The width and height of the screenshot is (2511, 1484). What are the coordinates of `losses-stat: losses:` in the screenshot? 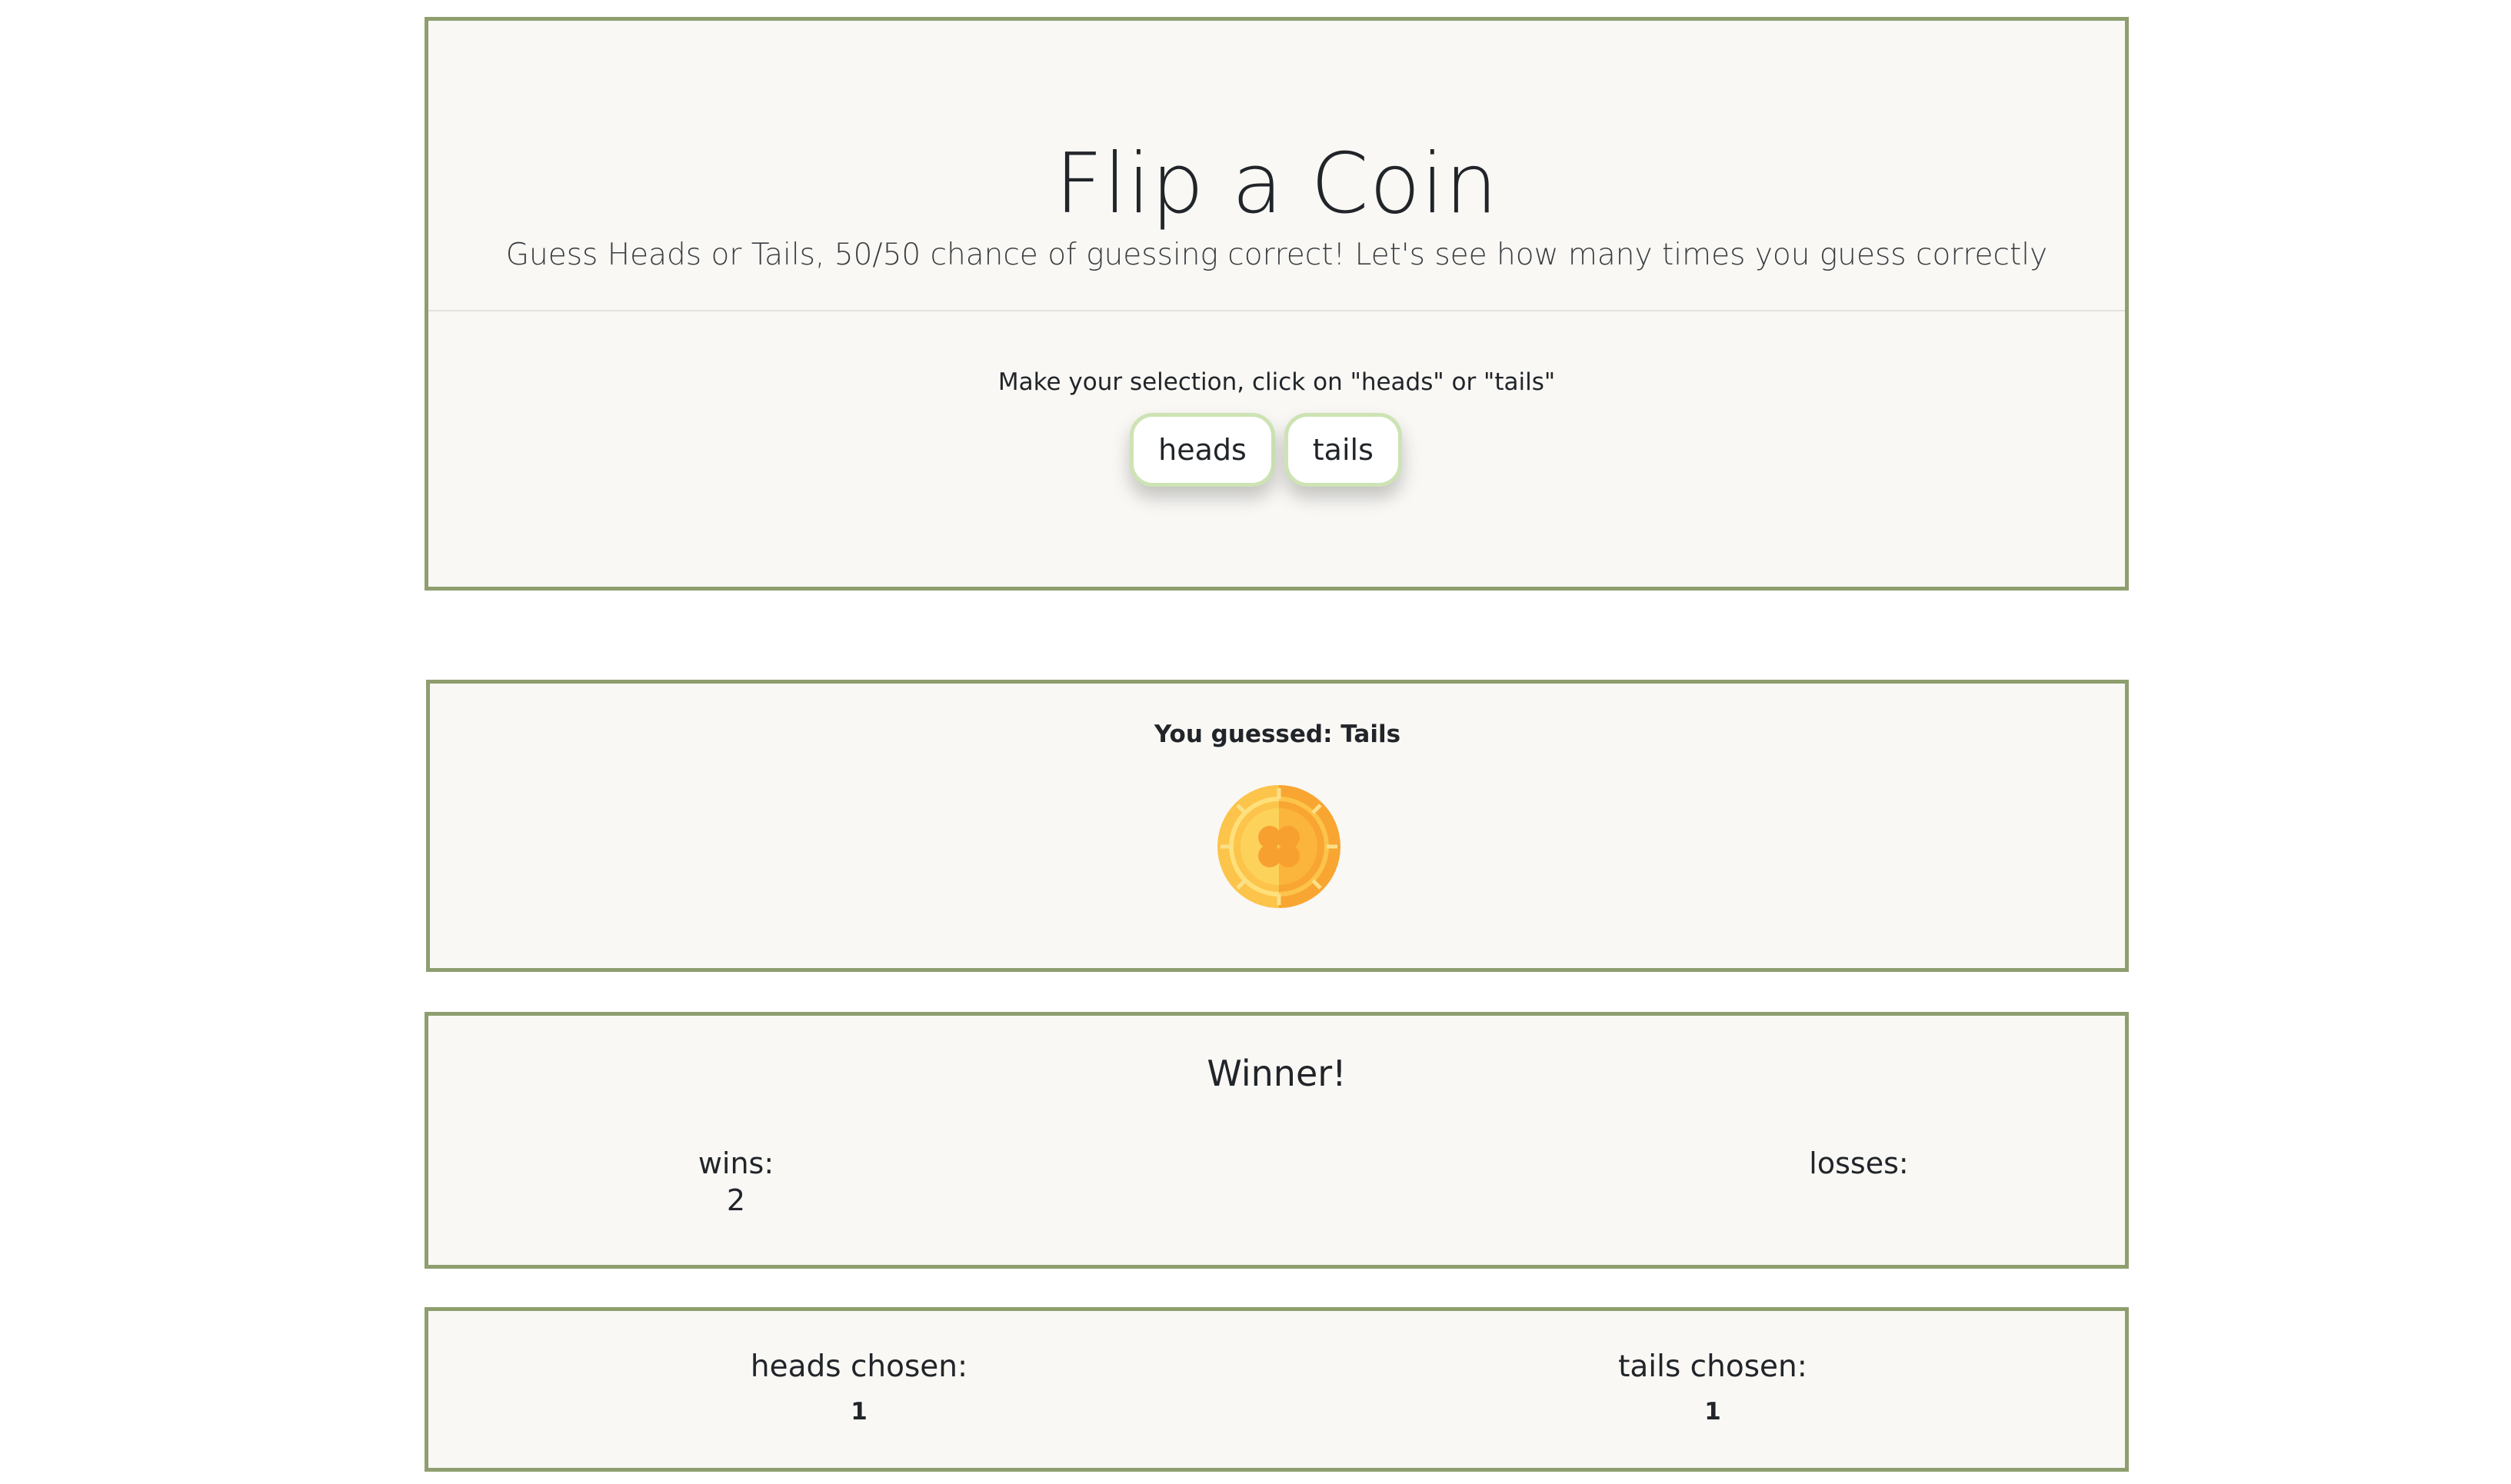 It's located at (1859, 1164).